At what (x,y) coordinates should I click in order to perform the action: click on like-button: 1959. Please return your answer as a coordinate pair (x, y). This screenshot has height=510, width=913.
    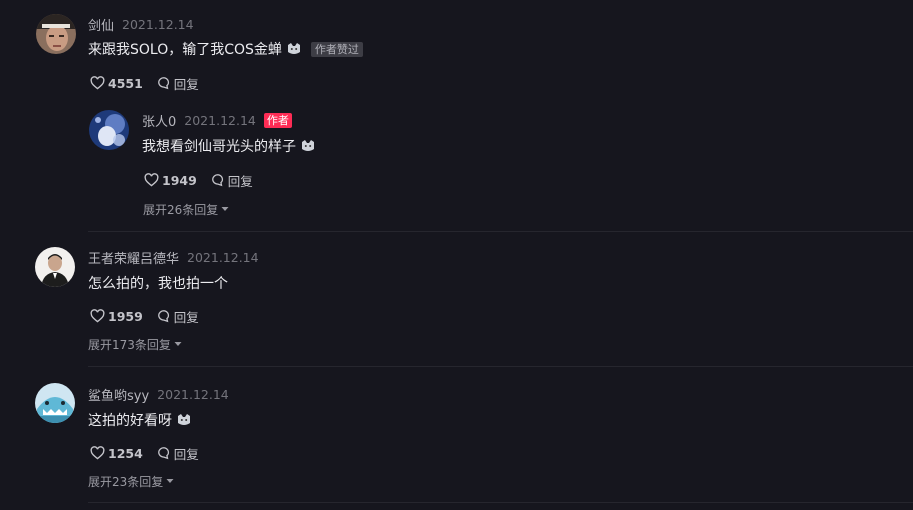
    Looking at the image, I should click on (116, 316).